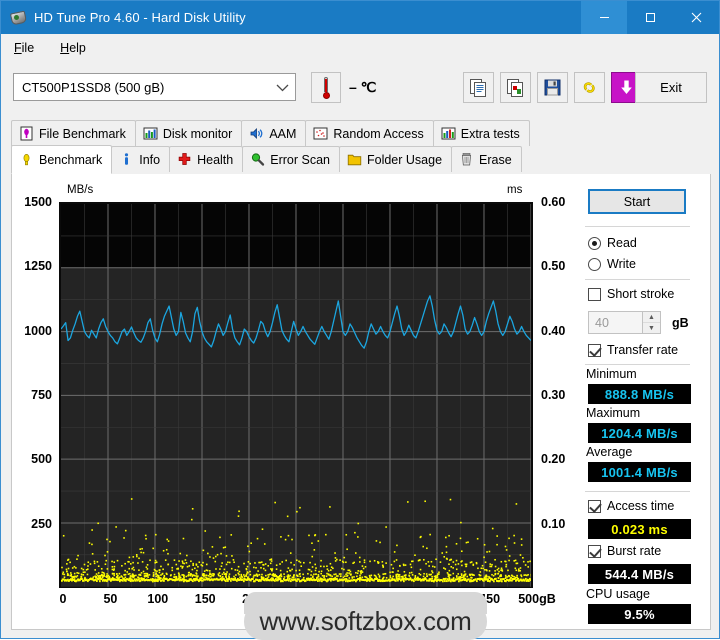 This screenshot has height=640, width=720. What do you see at coordinates (650, 17) in the screenshot?
I see `maximize-button` at bounding box center [650, 17].